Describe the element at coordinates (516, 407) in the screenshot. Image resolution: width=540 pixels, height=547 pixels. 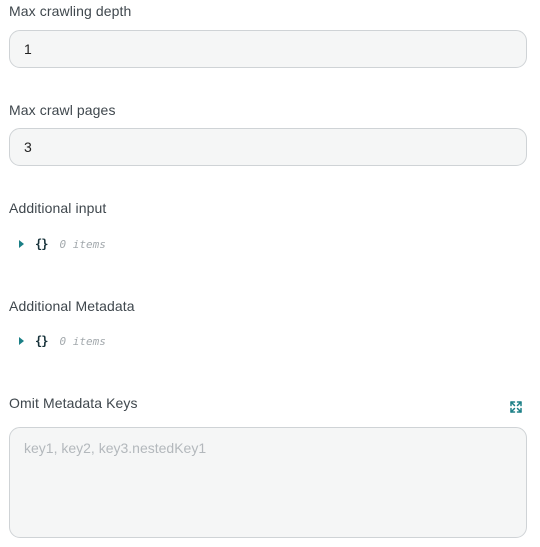
I see `expand-icon` at that location.